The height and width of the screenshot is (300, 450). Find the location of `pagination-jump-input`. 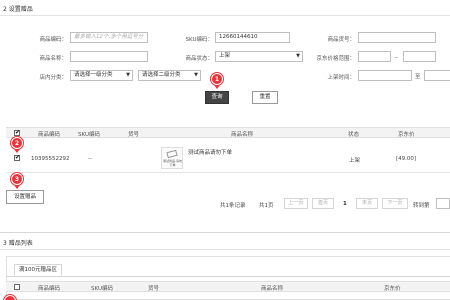

pagination-jump-input is located at coordinates (443, 203).